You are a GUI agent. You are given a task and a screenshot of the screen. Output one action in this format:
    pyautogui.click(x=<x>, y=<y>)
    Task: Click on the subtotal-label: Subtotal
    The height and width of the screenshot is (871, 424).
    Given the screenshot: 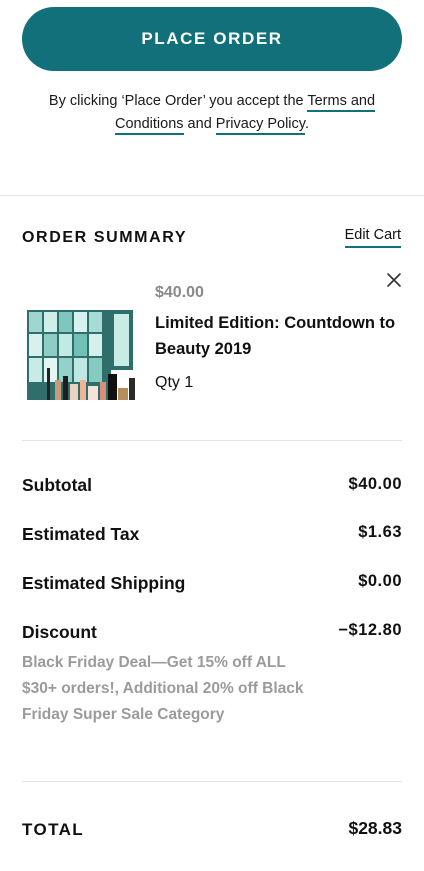 What is the action you would take?
    pyautogui.click(x=57, y=485)
    